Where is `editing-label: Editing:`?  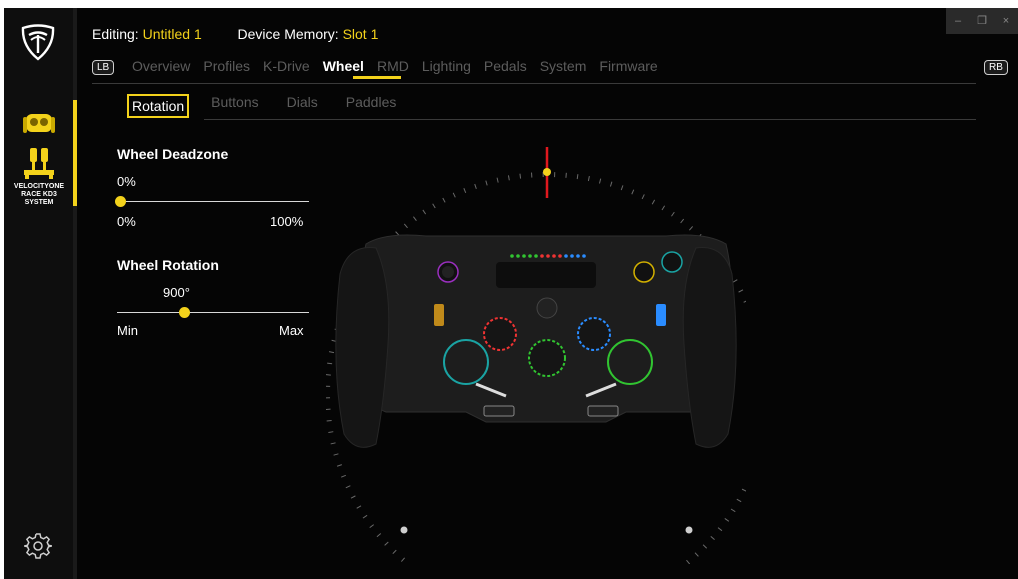
editing-label: Editing: is located at coordinates (115, 34).